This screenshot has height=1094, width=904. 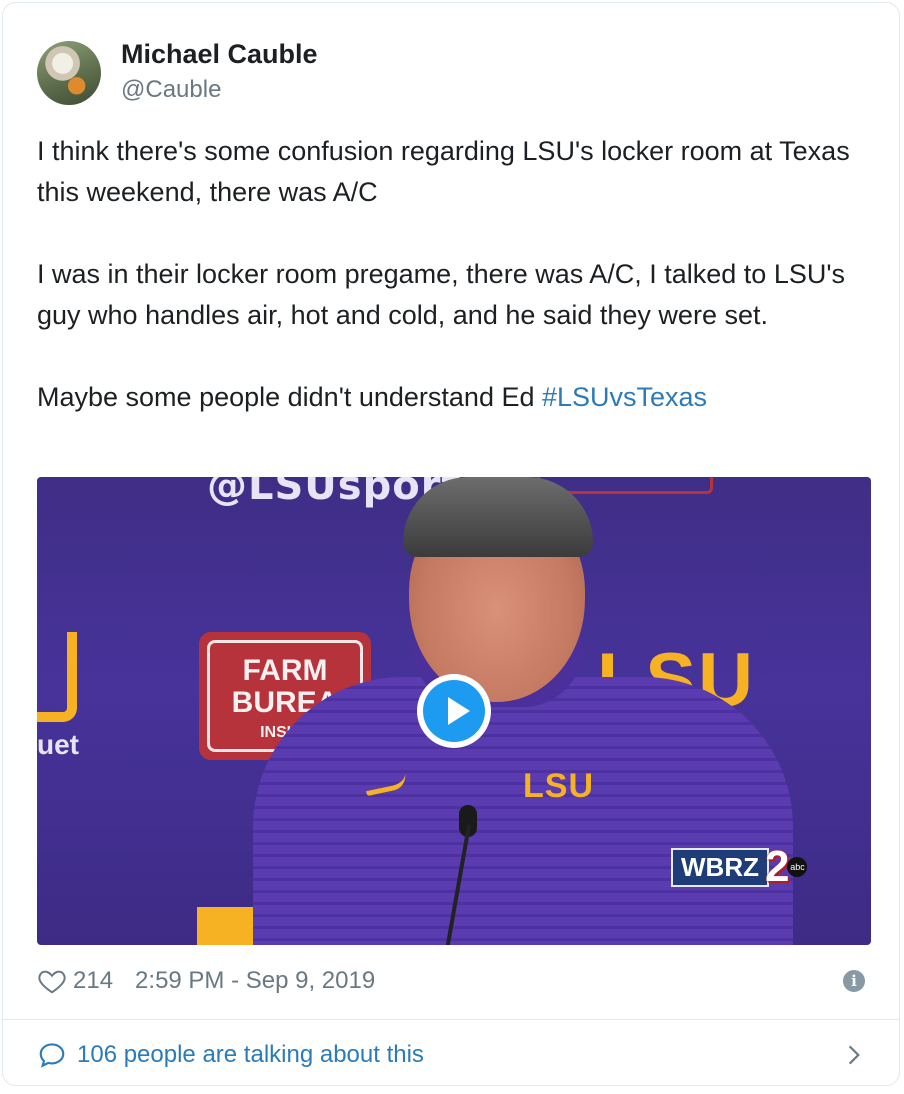 I want to click on info-icon: i, so click(x=854, y=981).